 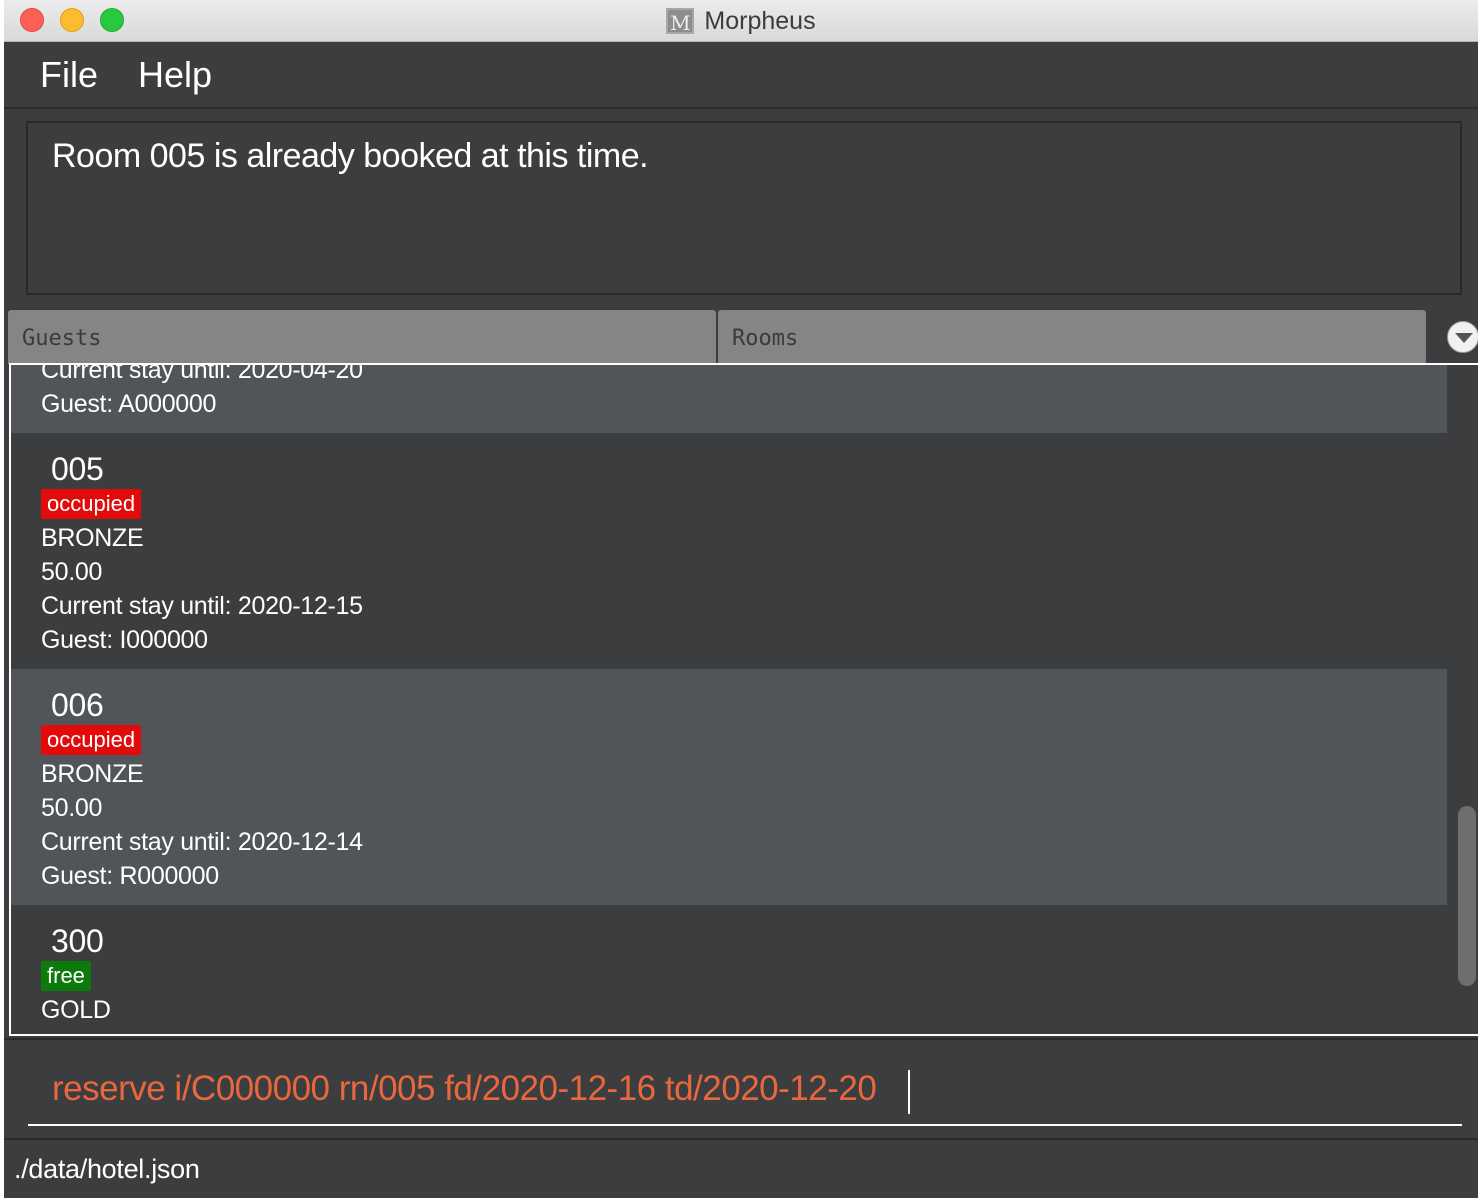 I want to click on room-stay: Current stay until: 2020-12-15, so click(x=202, y=606).